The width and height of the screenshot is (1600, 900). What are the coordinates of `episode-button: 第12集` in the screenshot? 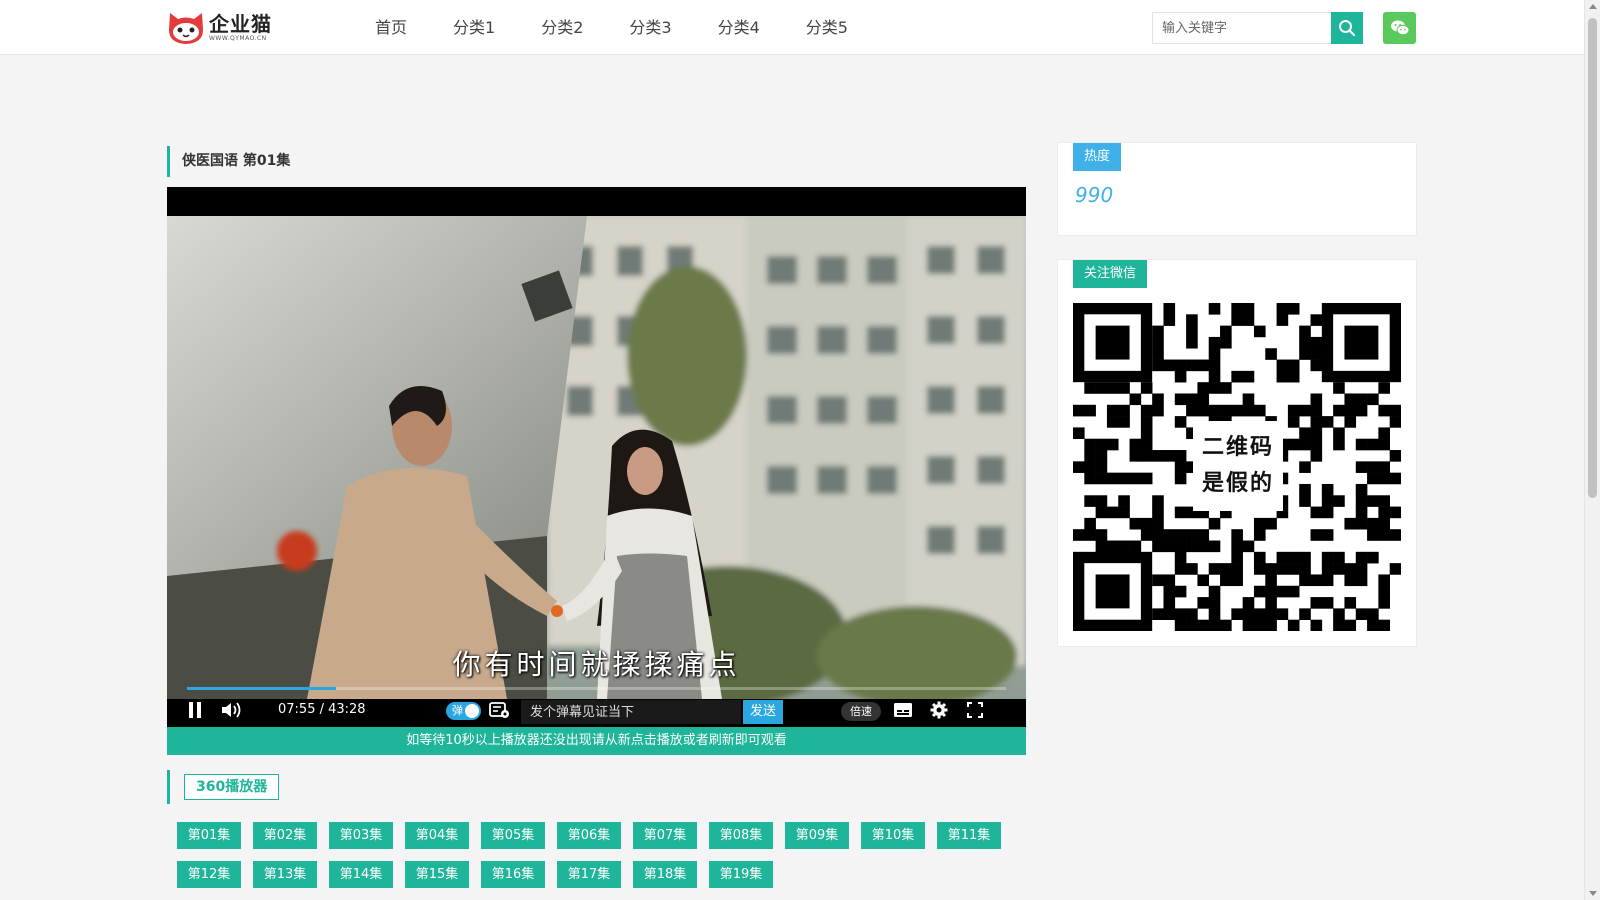 It's located at (209, 874).